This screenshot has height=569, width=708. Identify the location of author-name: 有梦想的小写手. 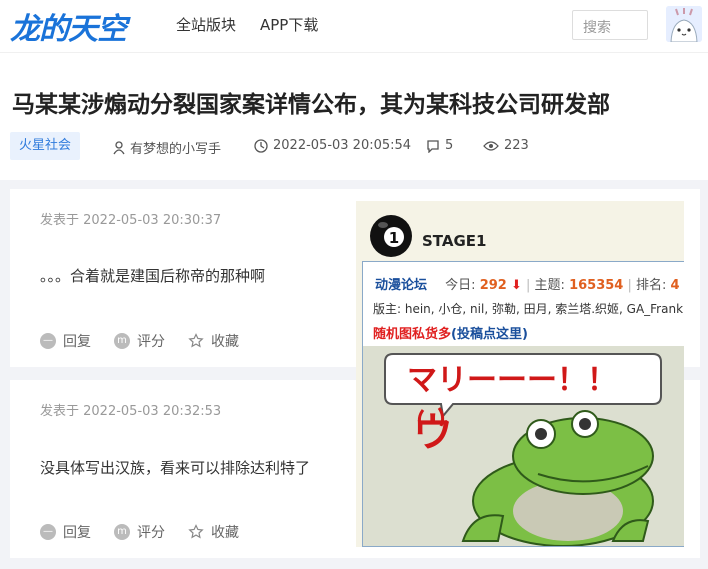
(176, 149).